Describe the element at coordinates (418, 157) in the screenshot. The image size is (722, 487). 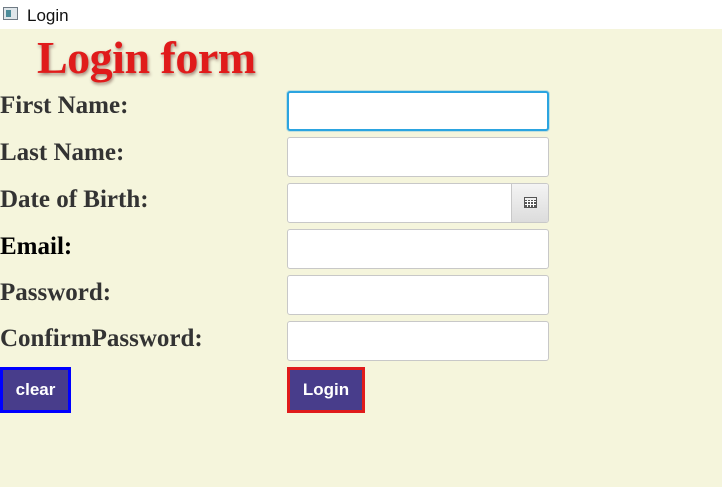
I see `last-name-field` at that location.